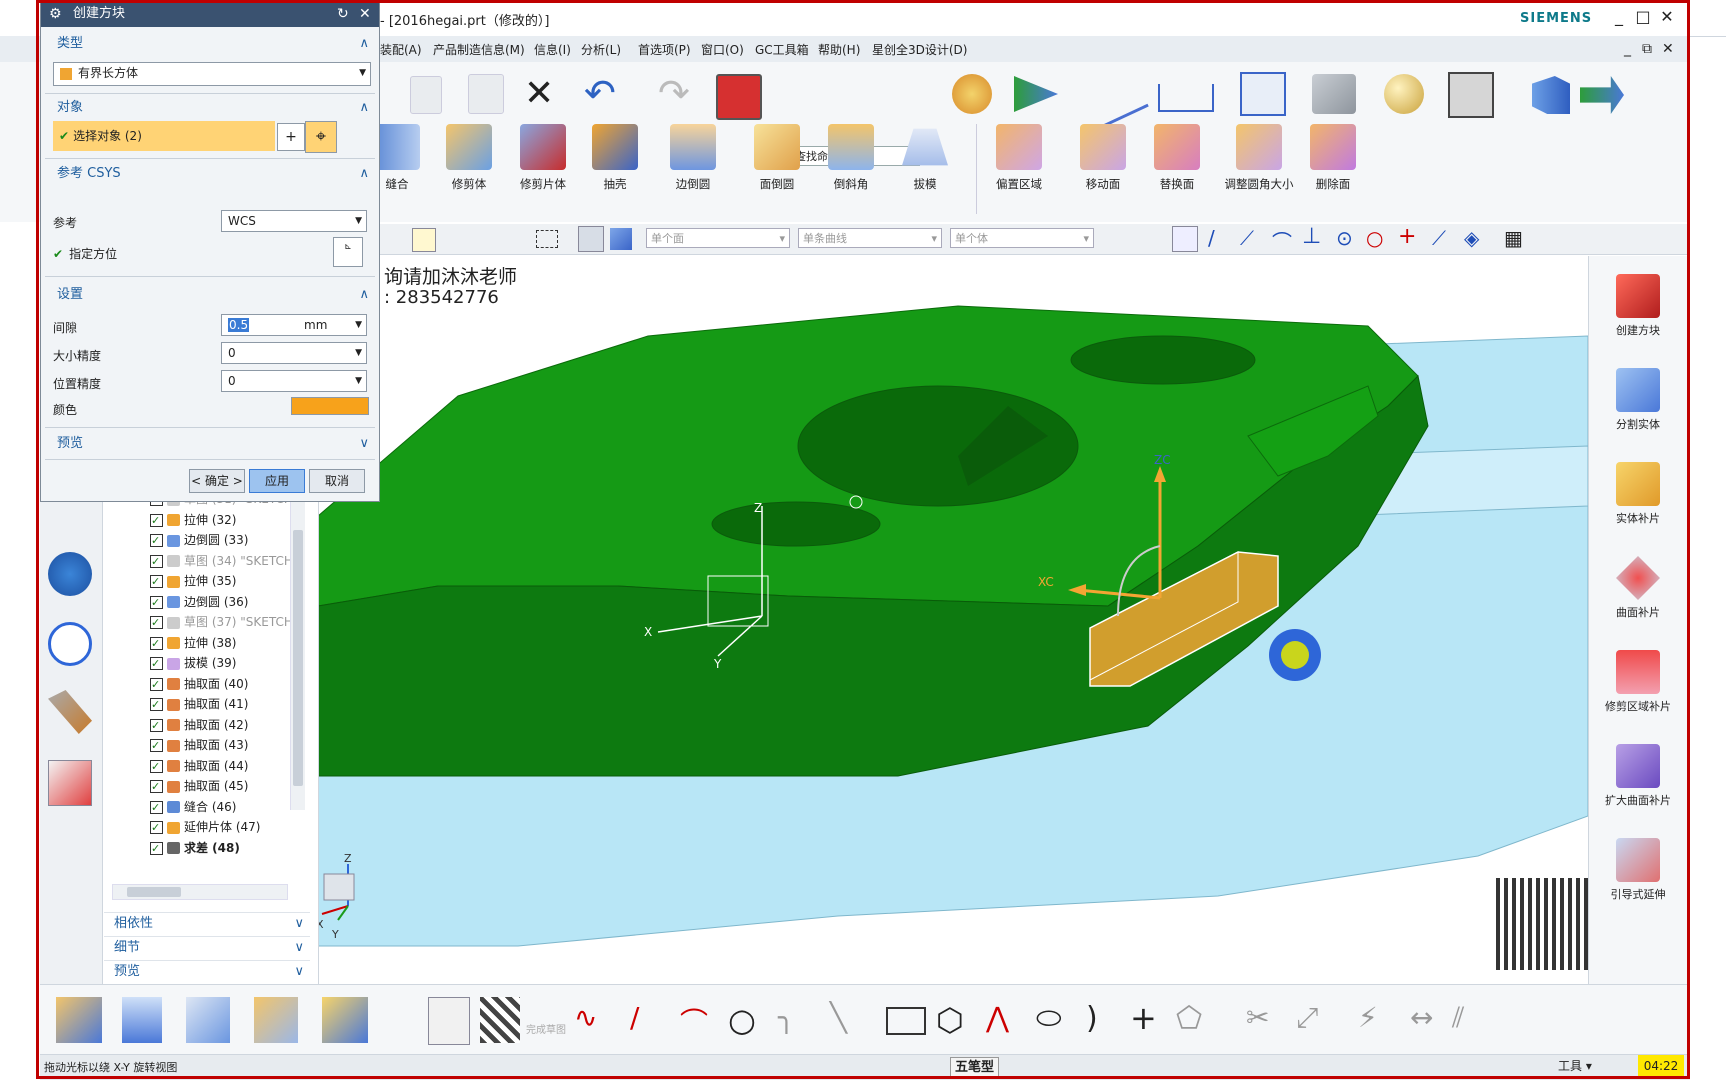 The width and height of the screenshot is (1726, 1080). What do you see at coordinates (1211, 238) in the screenshot?
I see `end-point-icon: /` at bounding box center [1211, 238].